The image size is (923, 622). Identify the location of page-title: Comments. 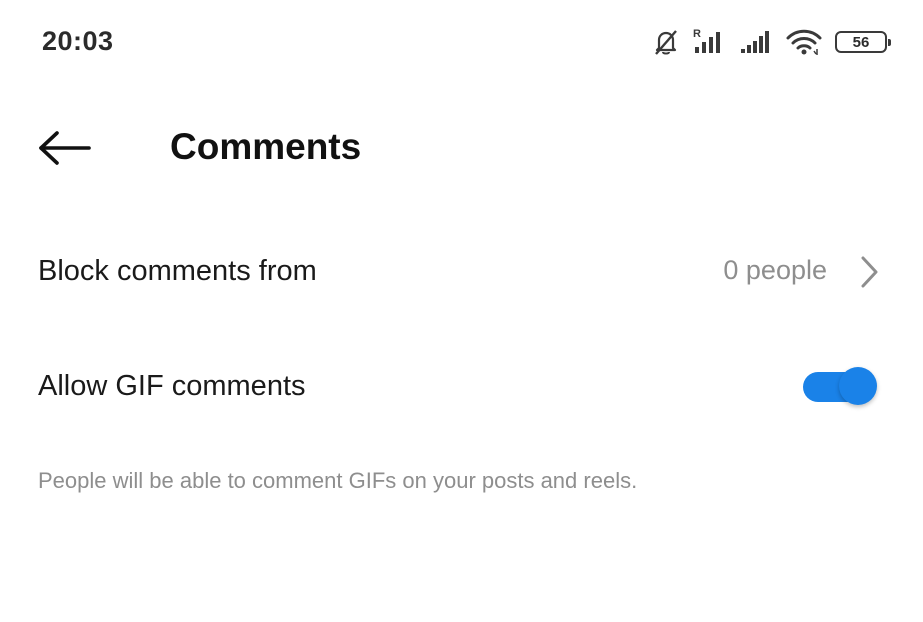
(266, 146).